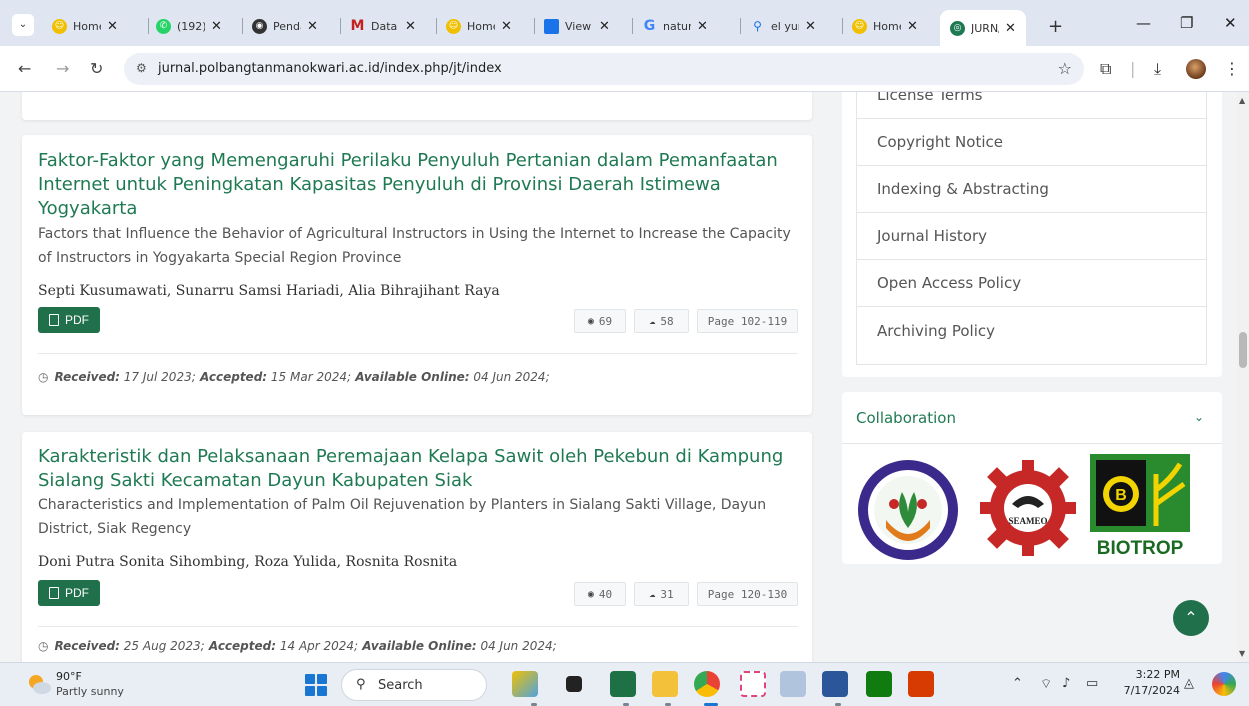 The height and width of the screenshot is (706, 1249). Describe the element at coordinates (921, 684) in the screenshot. I see `office-app-icon` at that location.